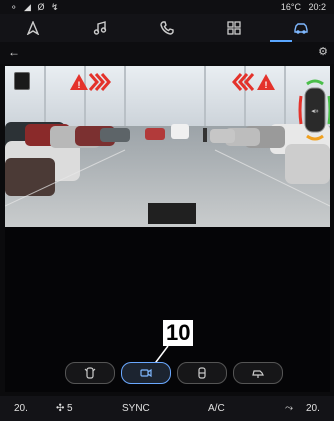  I want to click on phone-icon, so click(167, 28).